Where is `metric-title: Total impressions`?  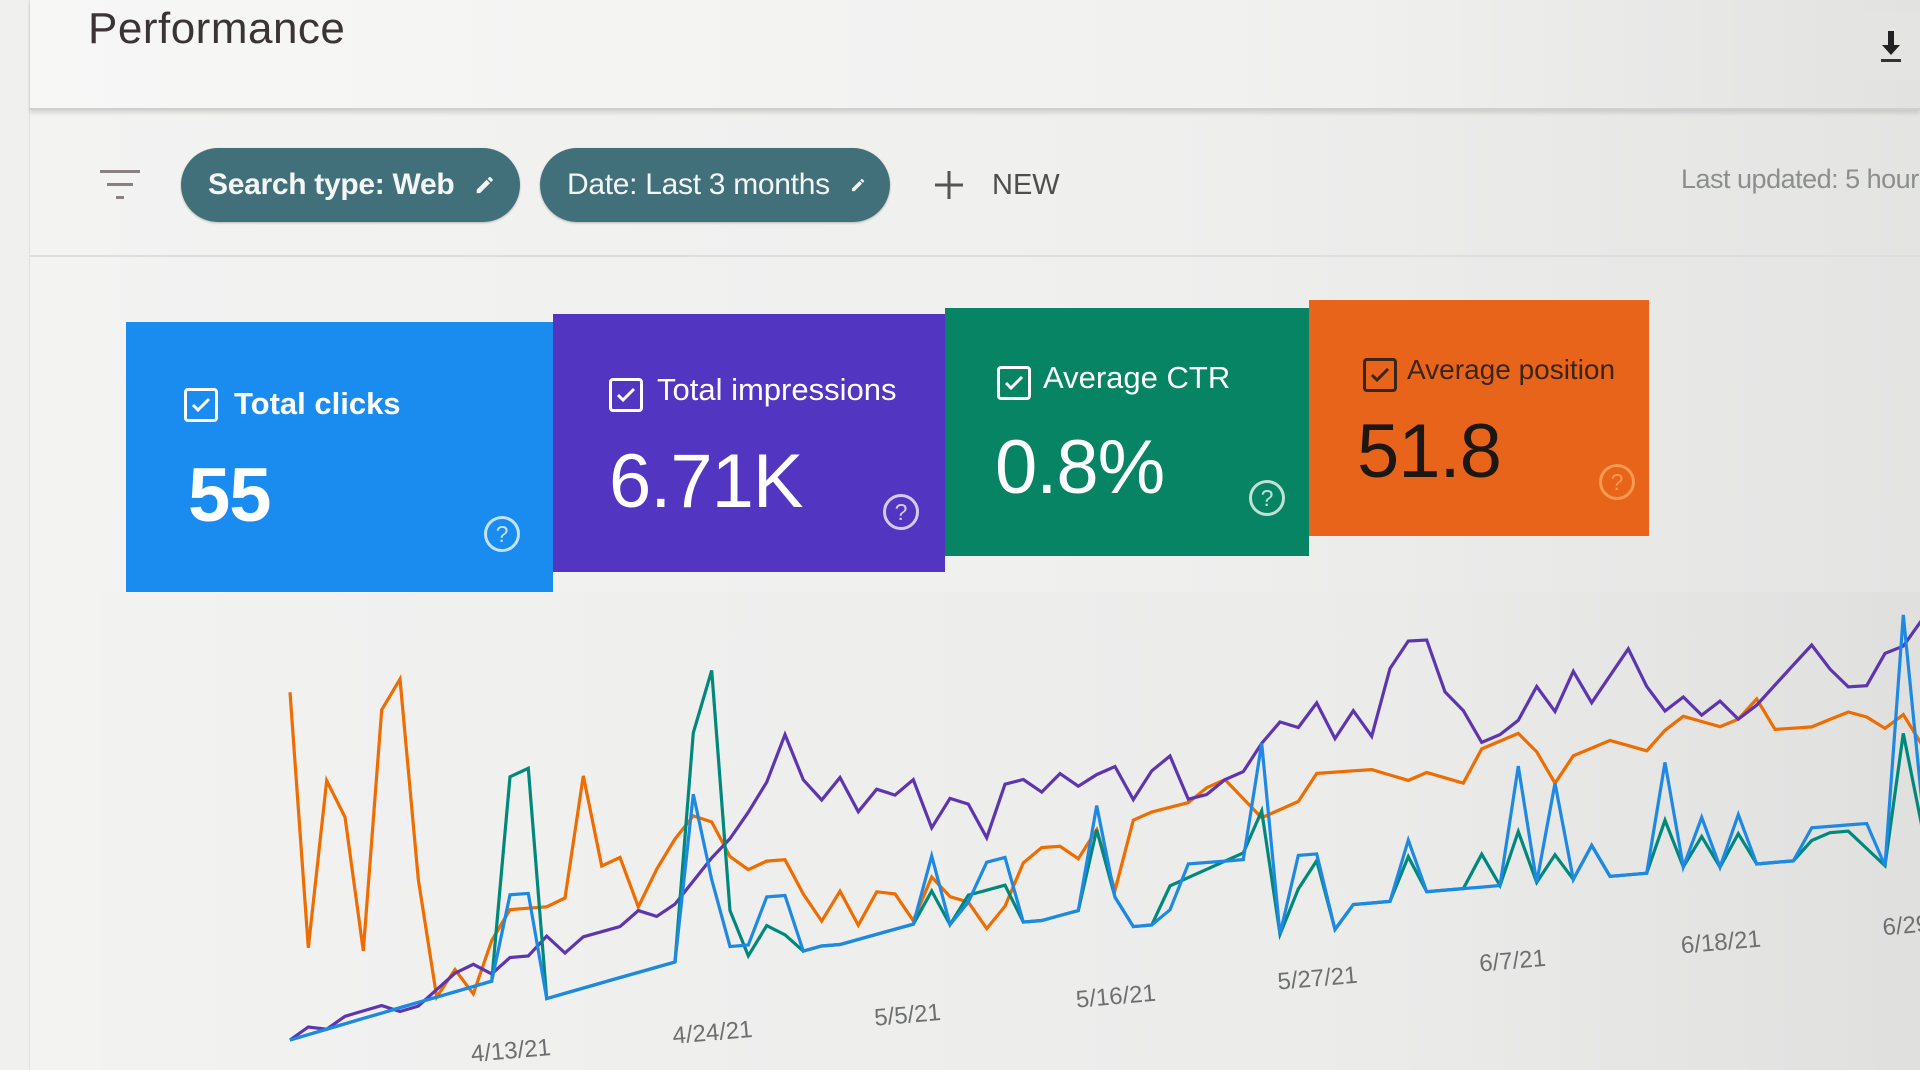
metric-title: Total impressions is located at coordinates (777, 389).